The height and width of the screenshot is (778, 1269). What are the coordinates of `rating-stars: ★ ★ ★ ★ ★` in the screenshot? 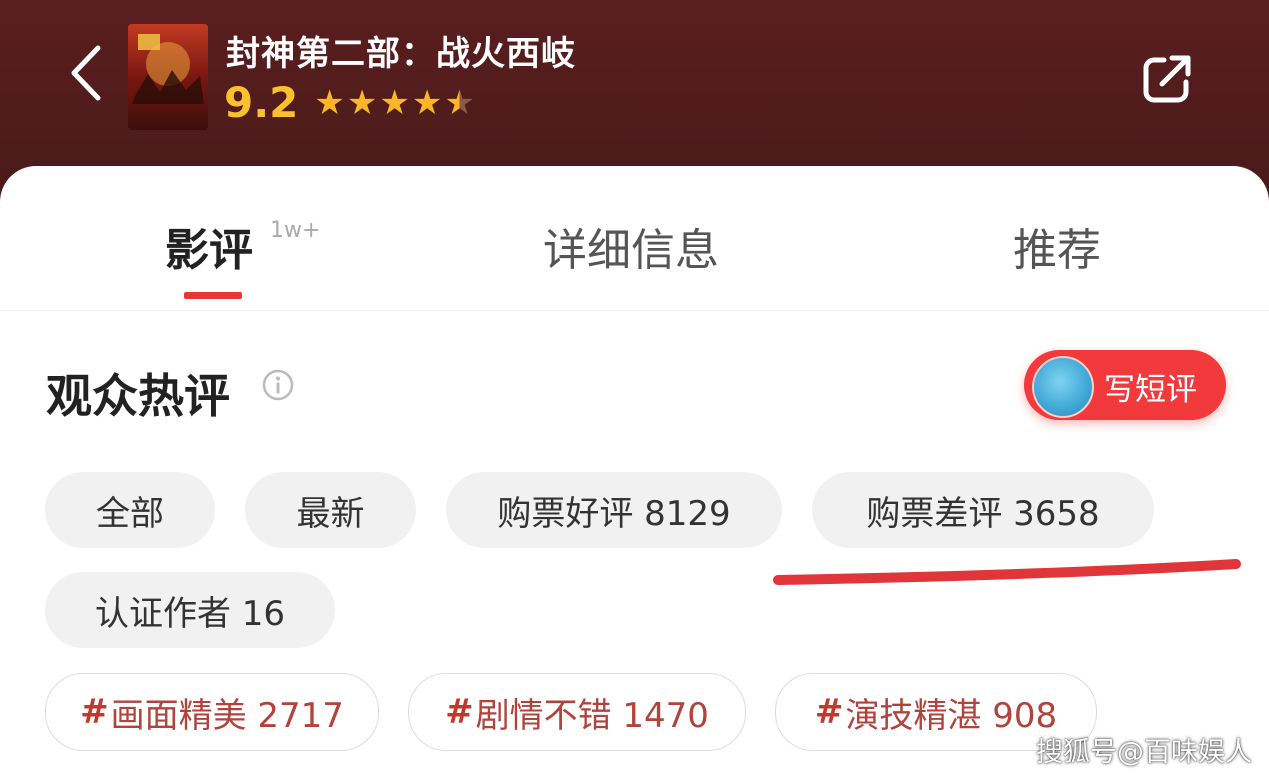 It's located at (395, 103).